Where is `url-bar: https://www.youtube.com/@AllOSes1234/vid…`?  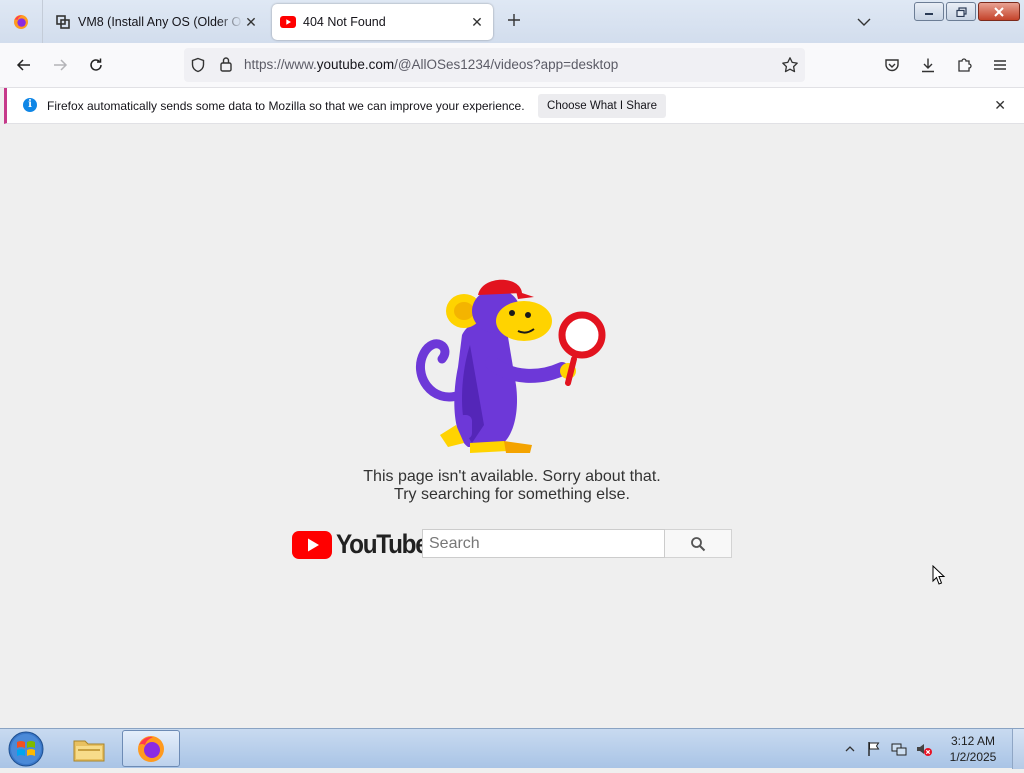 url-bar: https://www.youtube.com/@AllOSes1234/vid… is located at coordinates (494, 65).